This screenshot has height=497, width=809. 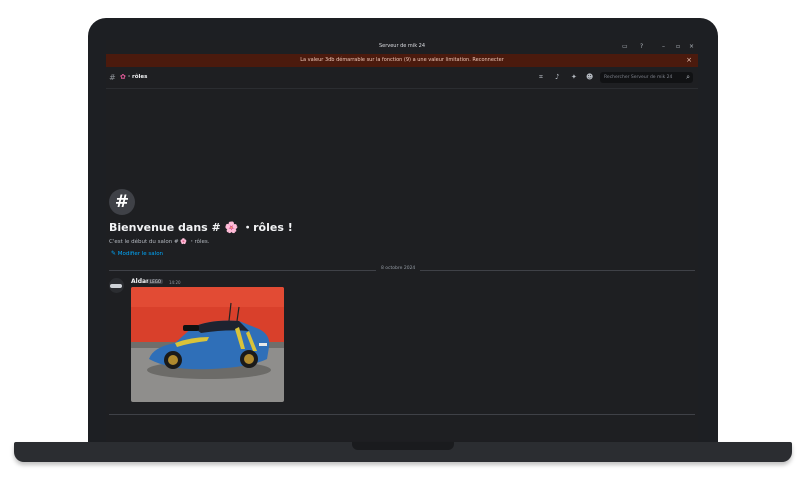 I want to click on date-divider: 8 octobre 2024, so click(x=398, y=268).